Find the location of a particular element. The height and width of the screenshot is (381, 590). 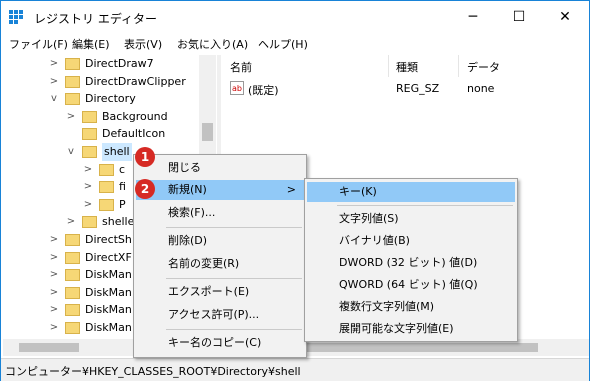

submenu-item-expandable-string: 展開可能な文字列値(E) is located at coordinates (411, 329).